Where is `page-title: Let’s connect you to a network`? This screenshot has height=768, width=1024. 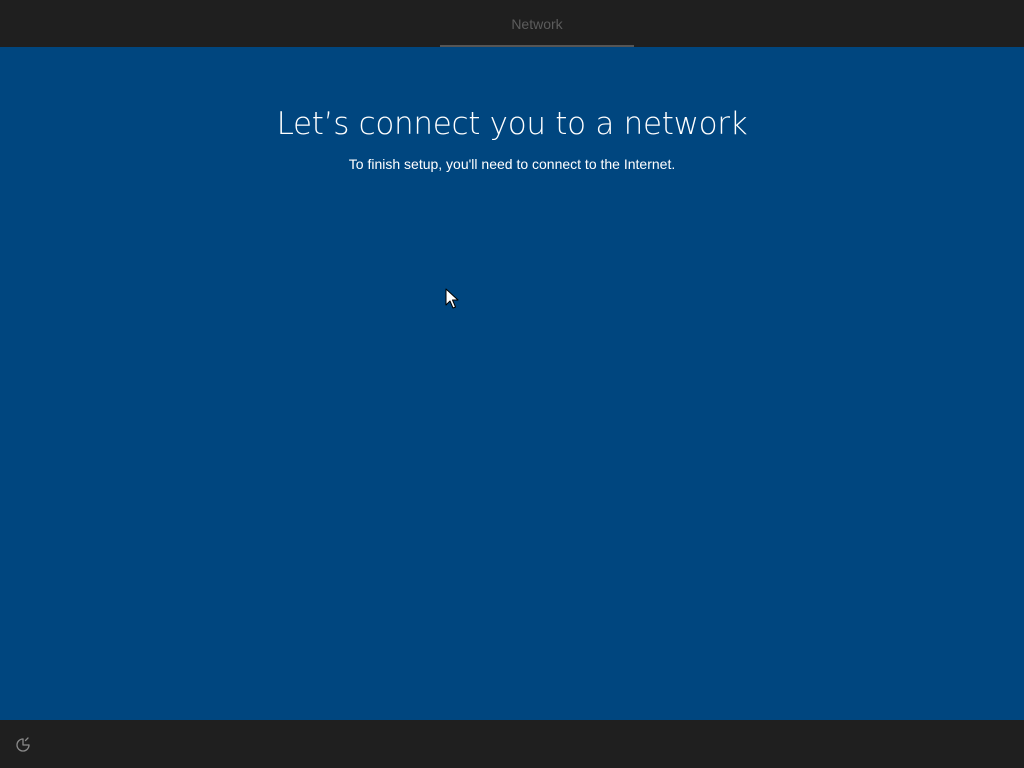 page-title: Let’s connect you to a network is located at coordinates (512, 124).